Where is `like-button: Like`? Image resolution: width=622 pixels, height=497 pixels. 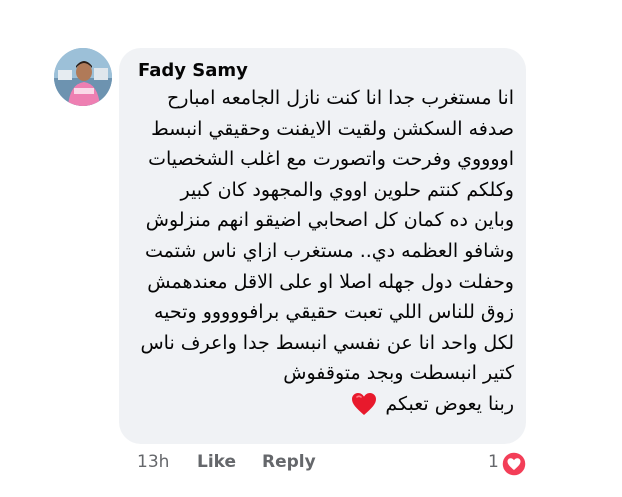 like-button: Like is located at coordinates (216, 462).